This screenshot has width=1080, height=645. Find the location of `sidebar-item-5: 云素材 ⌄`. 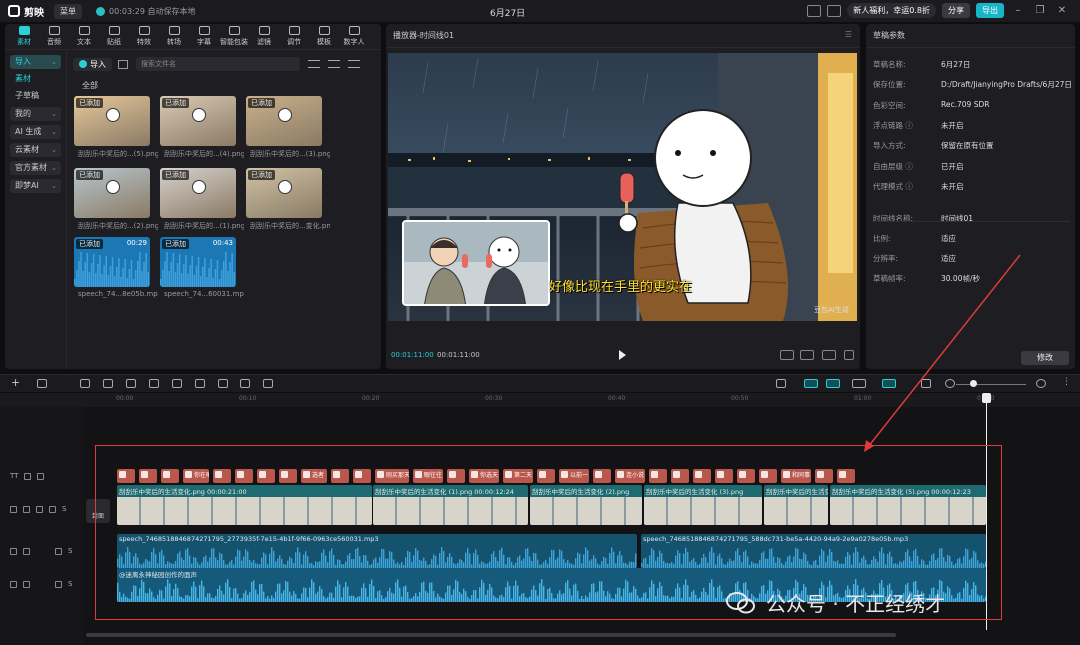

sidebar-item-5: 云素材 ⌄ is located at coordinates (35, 150).